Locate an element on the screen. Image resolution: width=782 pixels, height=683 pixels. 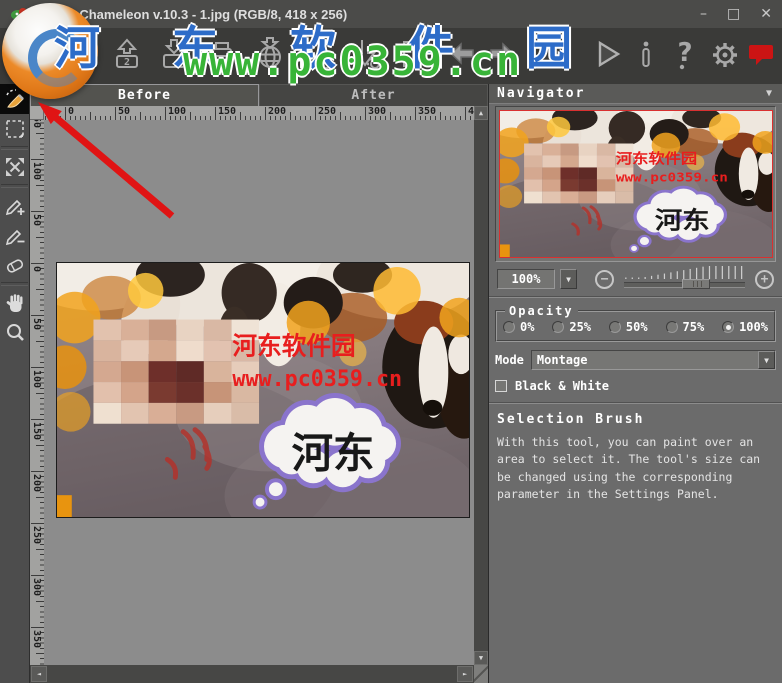
add-selection-pen-tool is located at coordinates (14, 205).